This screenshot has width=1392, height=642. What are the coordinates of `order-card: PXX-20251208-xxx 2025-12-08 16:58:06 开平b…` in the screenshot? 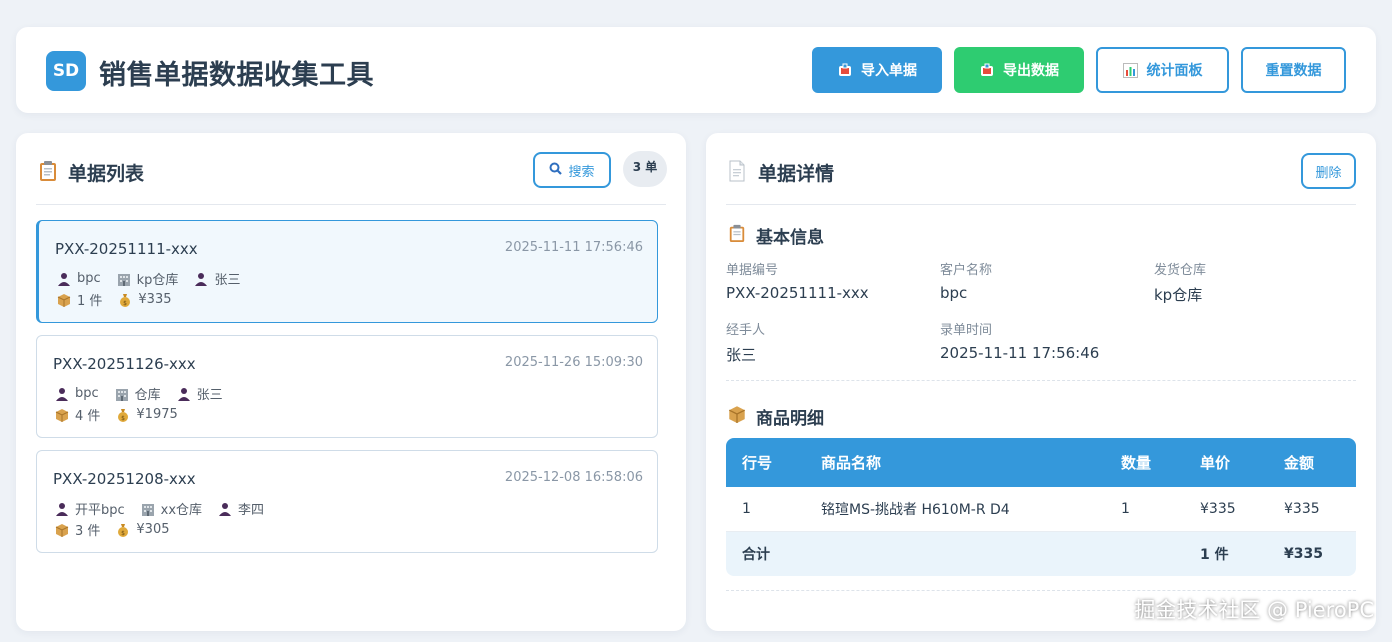 It's located at (347, 501).